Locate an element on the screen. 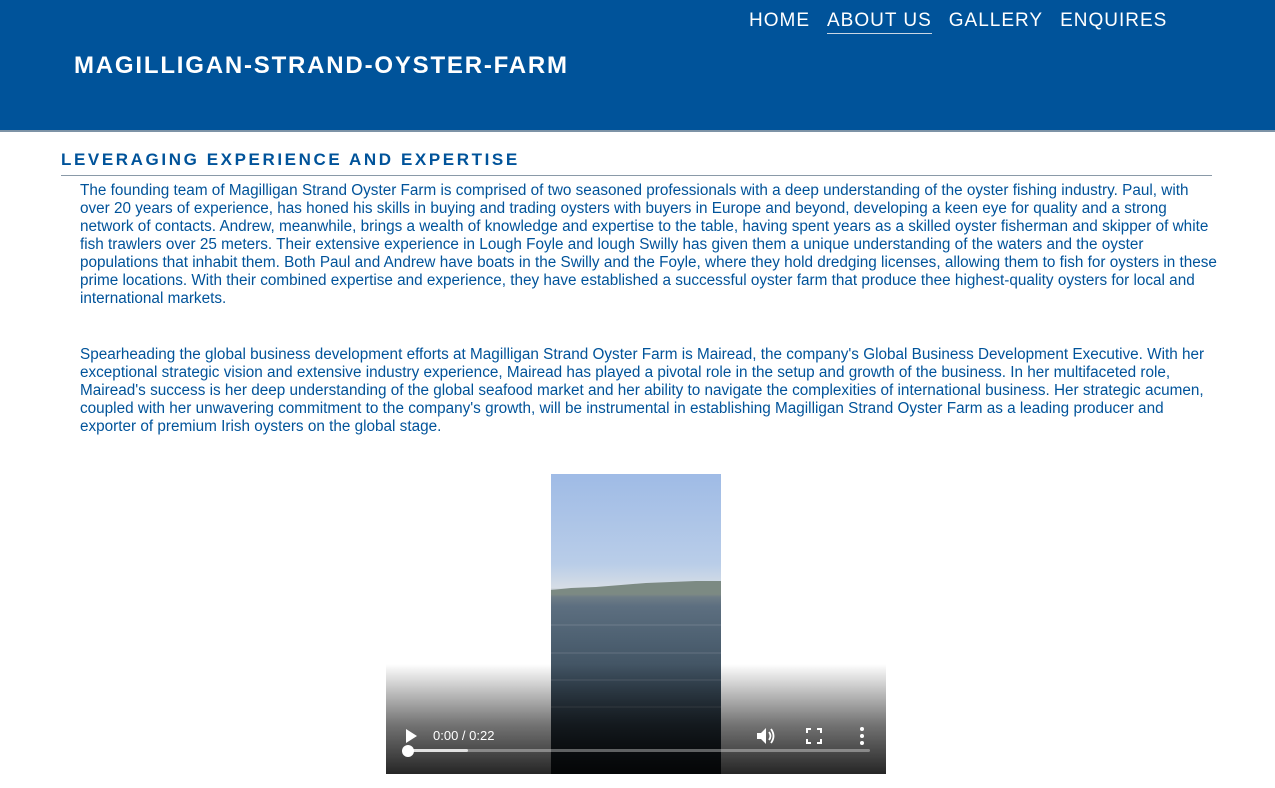 Image resolution: width=1275 pixels, height=788 pixels. nav-home: HOME is located at coordinates (779, 22).